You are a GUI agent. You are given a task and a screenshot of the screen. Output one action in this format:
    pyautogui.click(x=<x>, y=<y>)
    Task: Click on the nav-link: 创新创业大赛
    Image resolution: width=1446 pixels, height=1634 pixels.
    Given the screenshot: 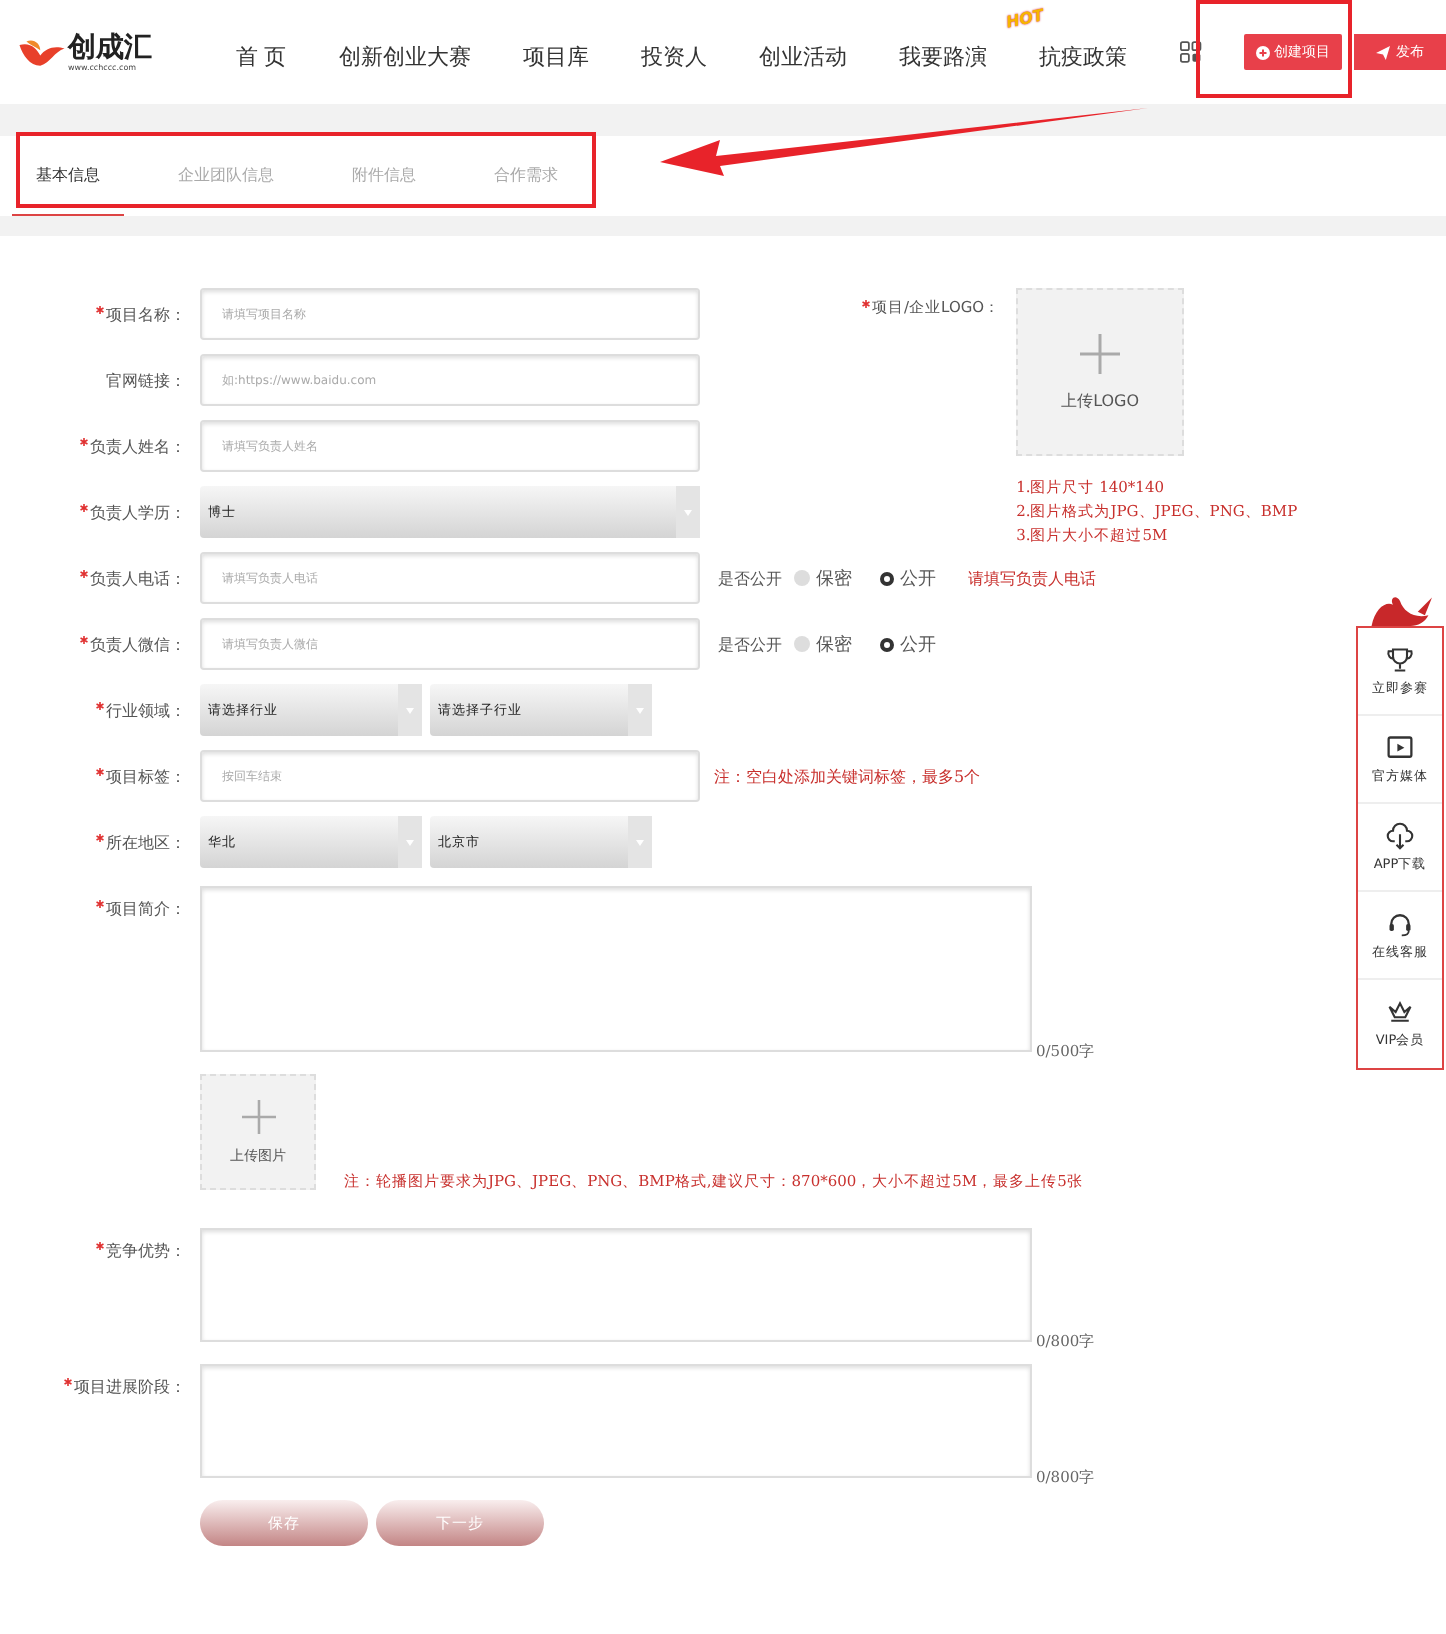 What is the action you would take?
    pyautogui.click(x=404, y=56)
    